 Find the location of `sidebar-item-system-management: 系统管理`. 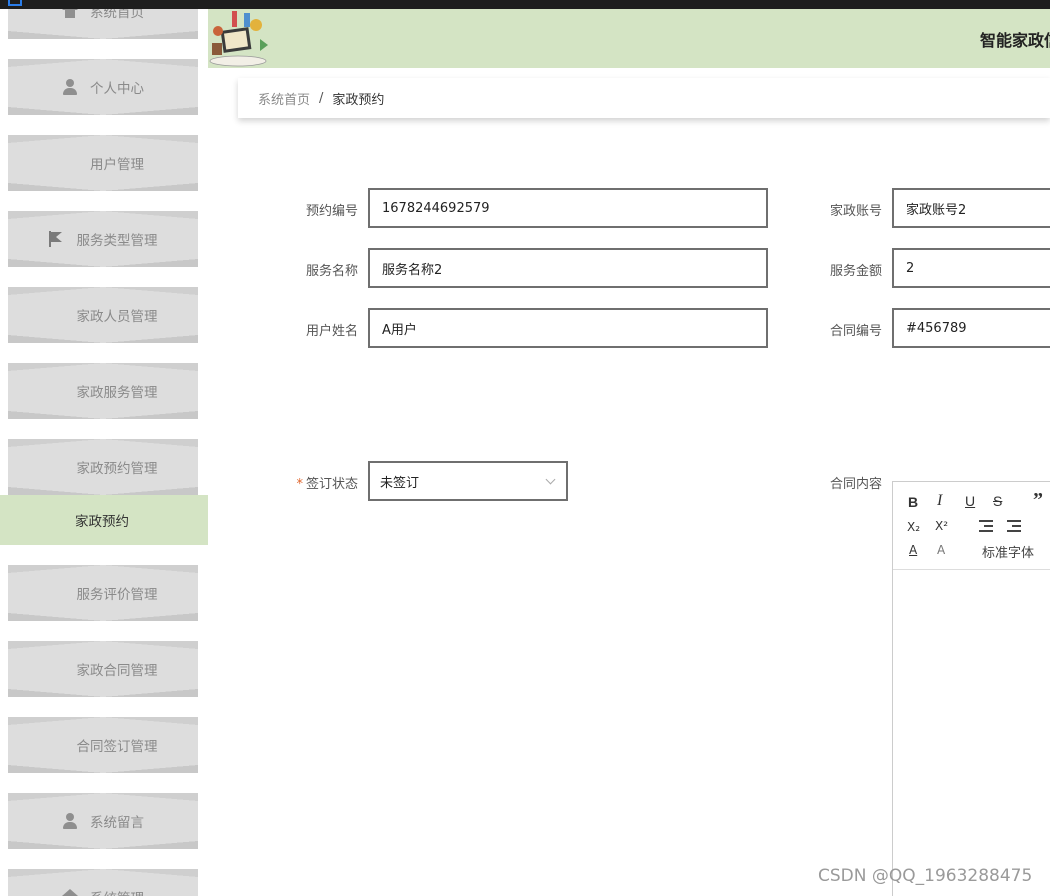

sidebar-item-system-management: 系统管理 is located at coordinates (103, 882).